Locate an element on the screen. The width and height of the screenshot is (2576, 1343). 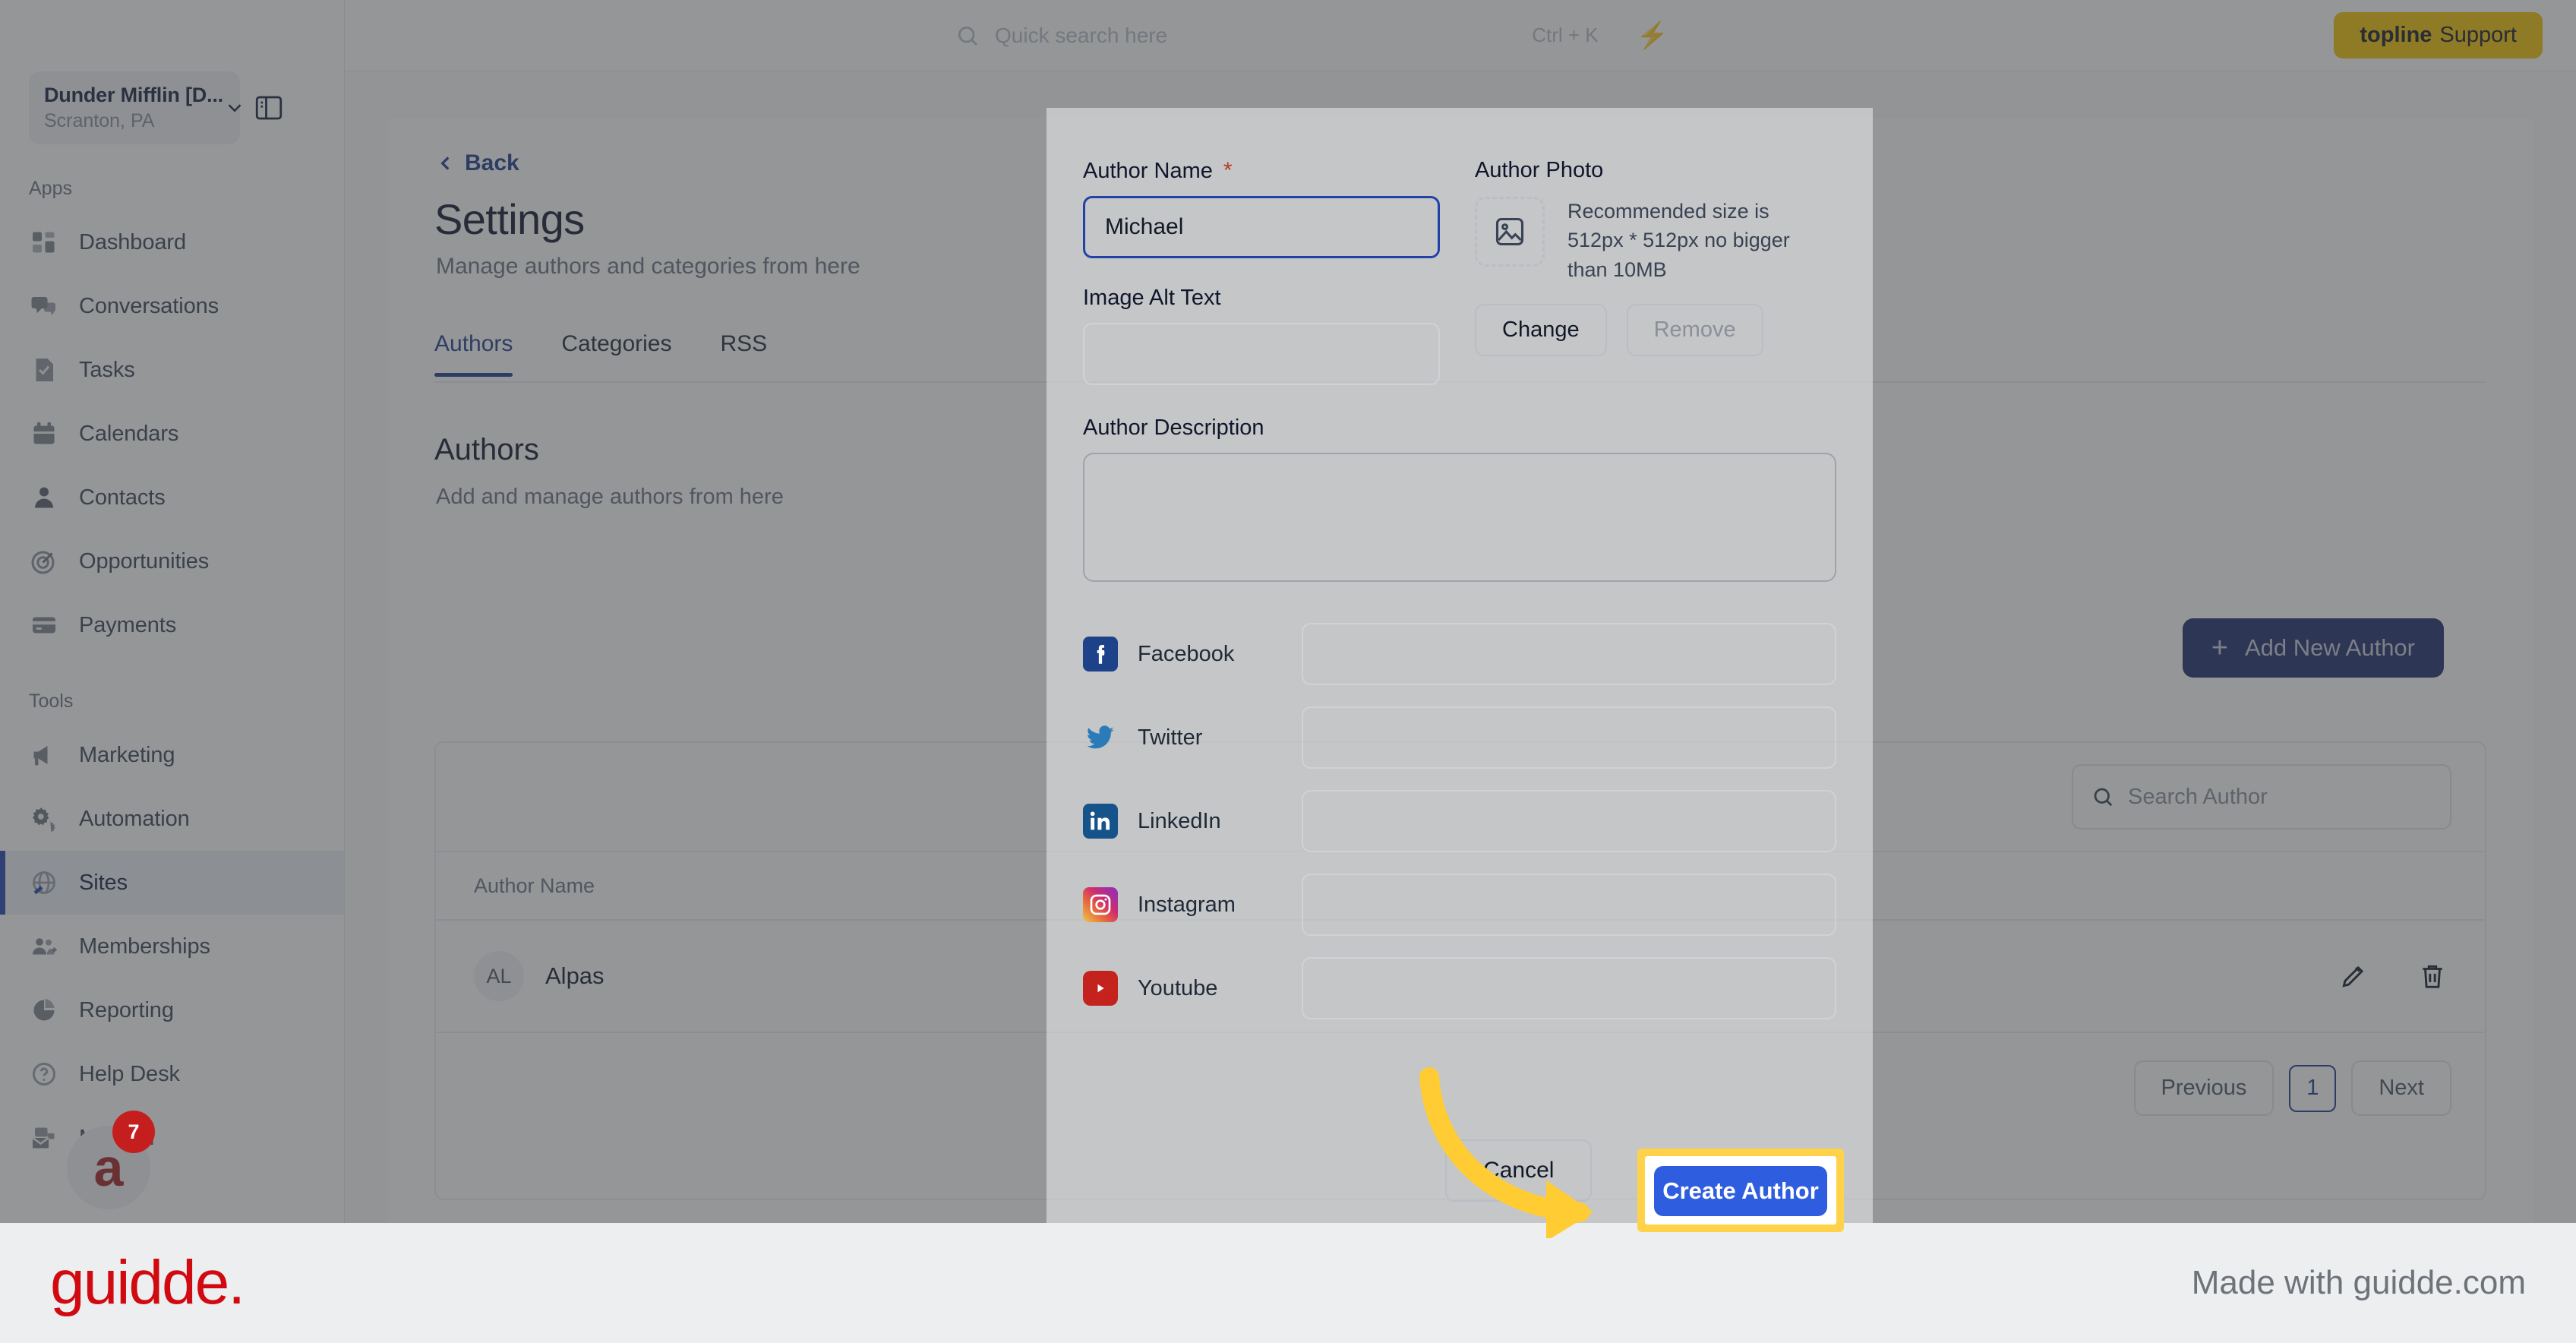
photo-buttons: Change Remove is located at coordinates (1654, 329).